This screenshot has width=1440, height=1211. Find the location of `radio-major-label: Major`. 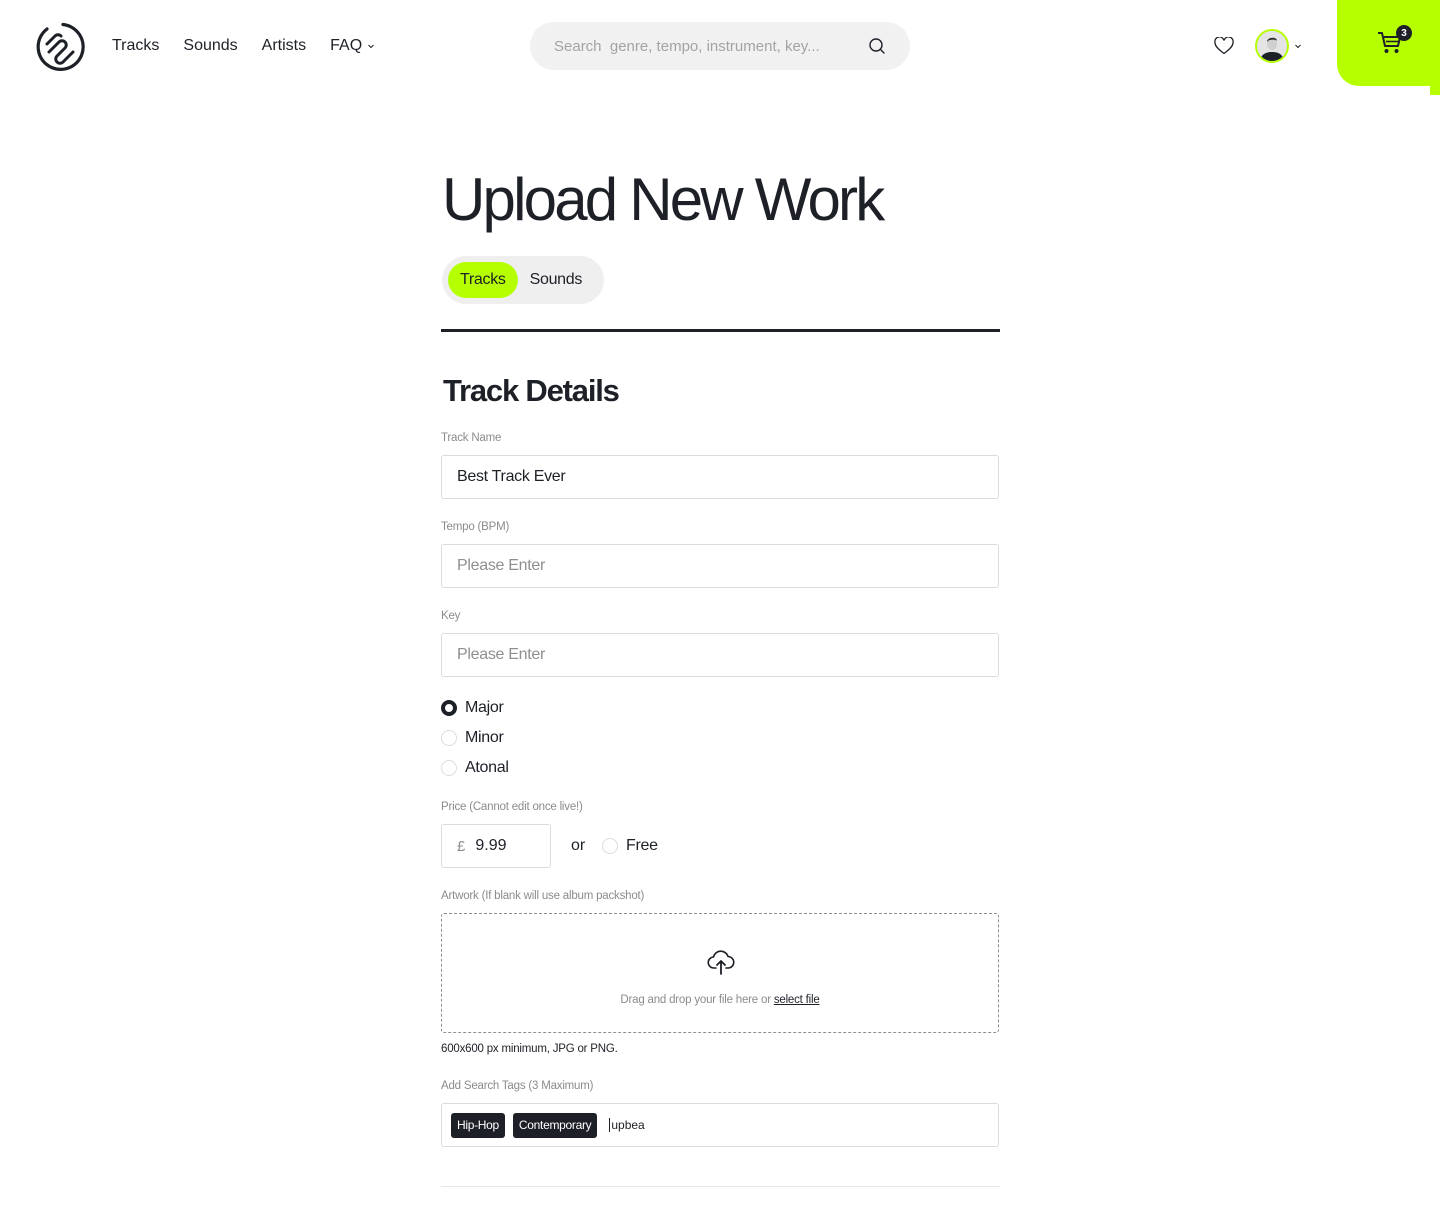

radio-major-label: Major is located at coordinates (484, 707).